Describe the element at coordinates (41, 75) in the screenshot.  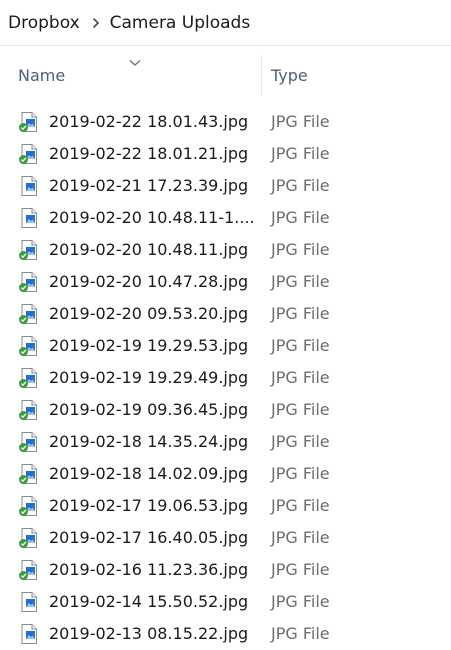
I see `column-header-name: Name` at that location.